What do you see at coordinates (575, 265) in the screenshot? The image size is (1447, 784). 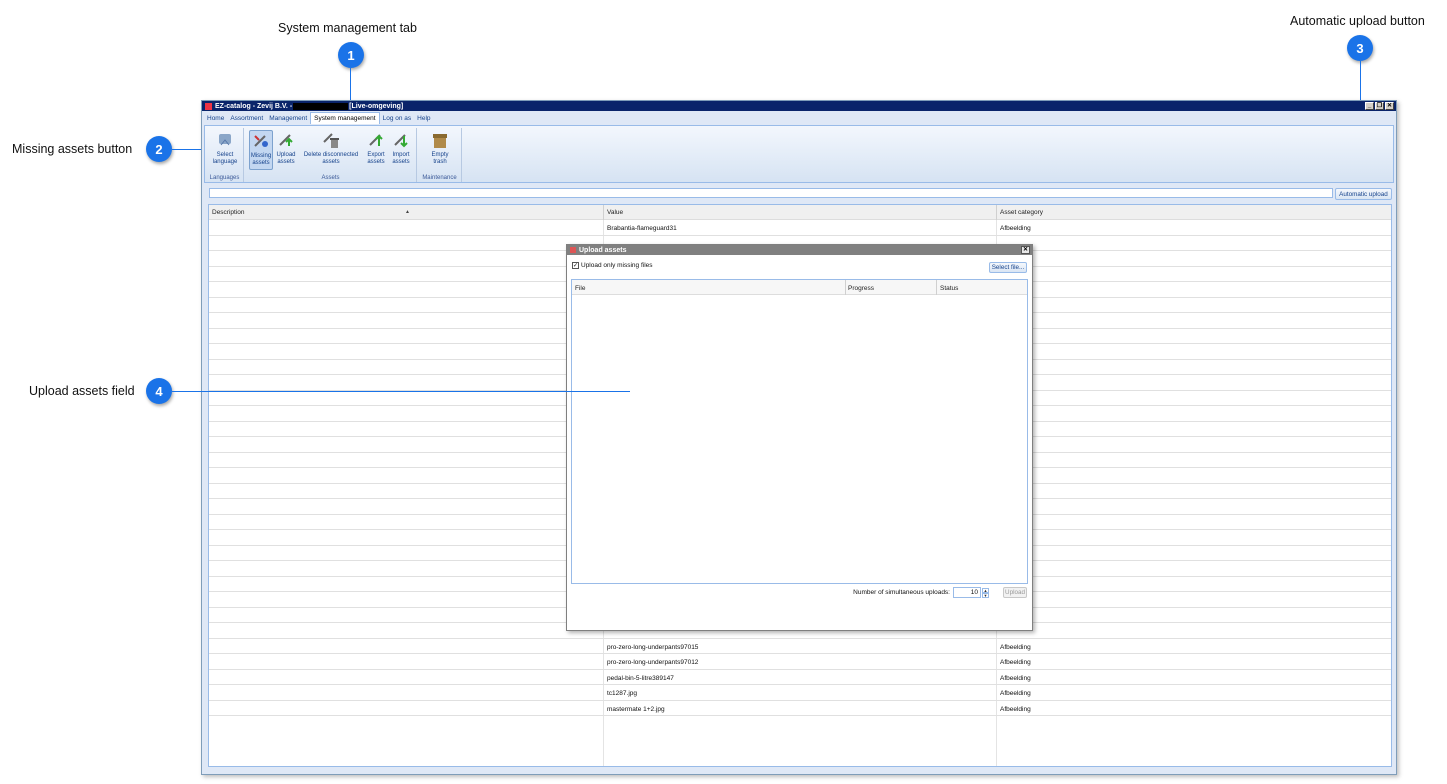 I see `checkbox-box: ✓` at bounding box center [575, 265].